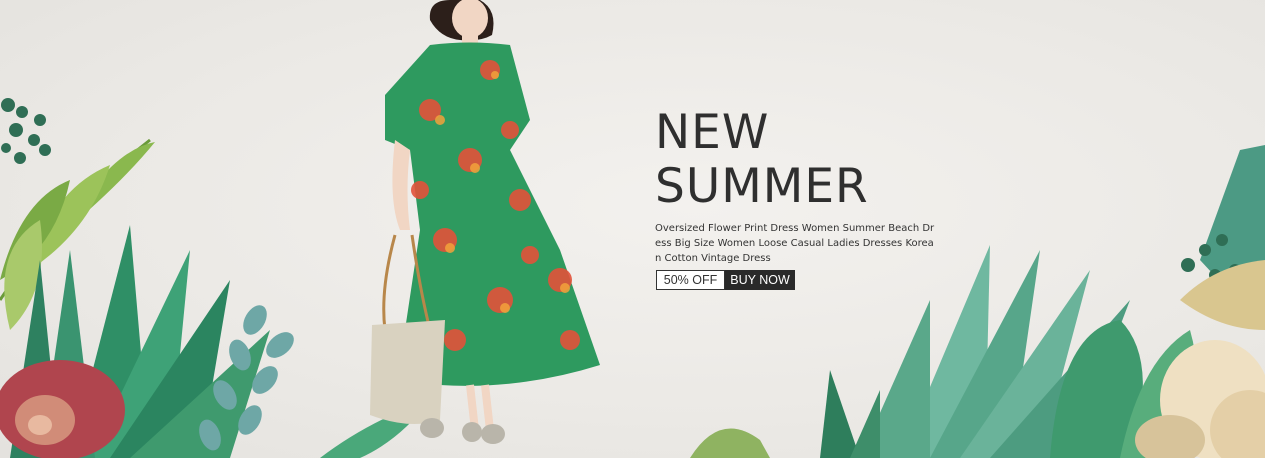  What do you see at coordinates (712, 132) in the screenshot?
I see `headline-line-new: NEW` at bounding box center [712, 132].